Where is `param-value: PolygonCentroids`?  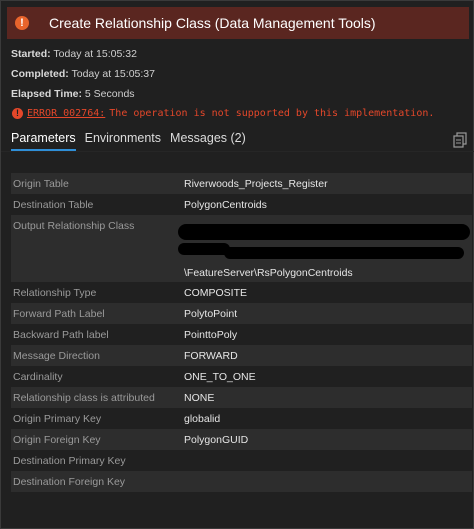 param-value: PolygonCentroids is located at coordinates (225, 204).